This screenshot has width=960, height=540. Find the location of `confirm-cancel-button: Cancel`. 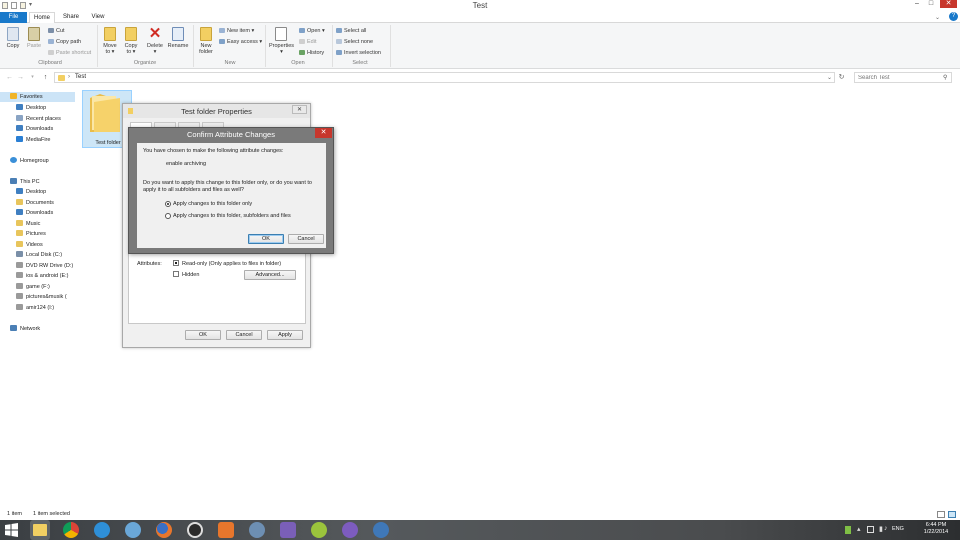

confirm-cancel-button: Cancel is located at coordinates (306, 239).